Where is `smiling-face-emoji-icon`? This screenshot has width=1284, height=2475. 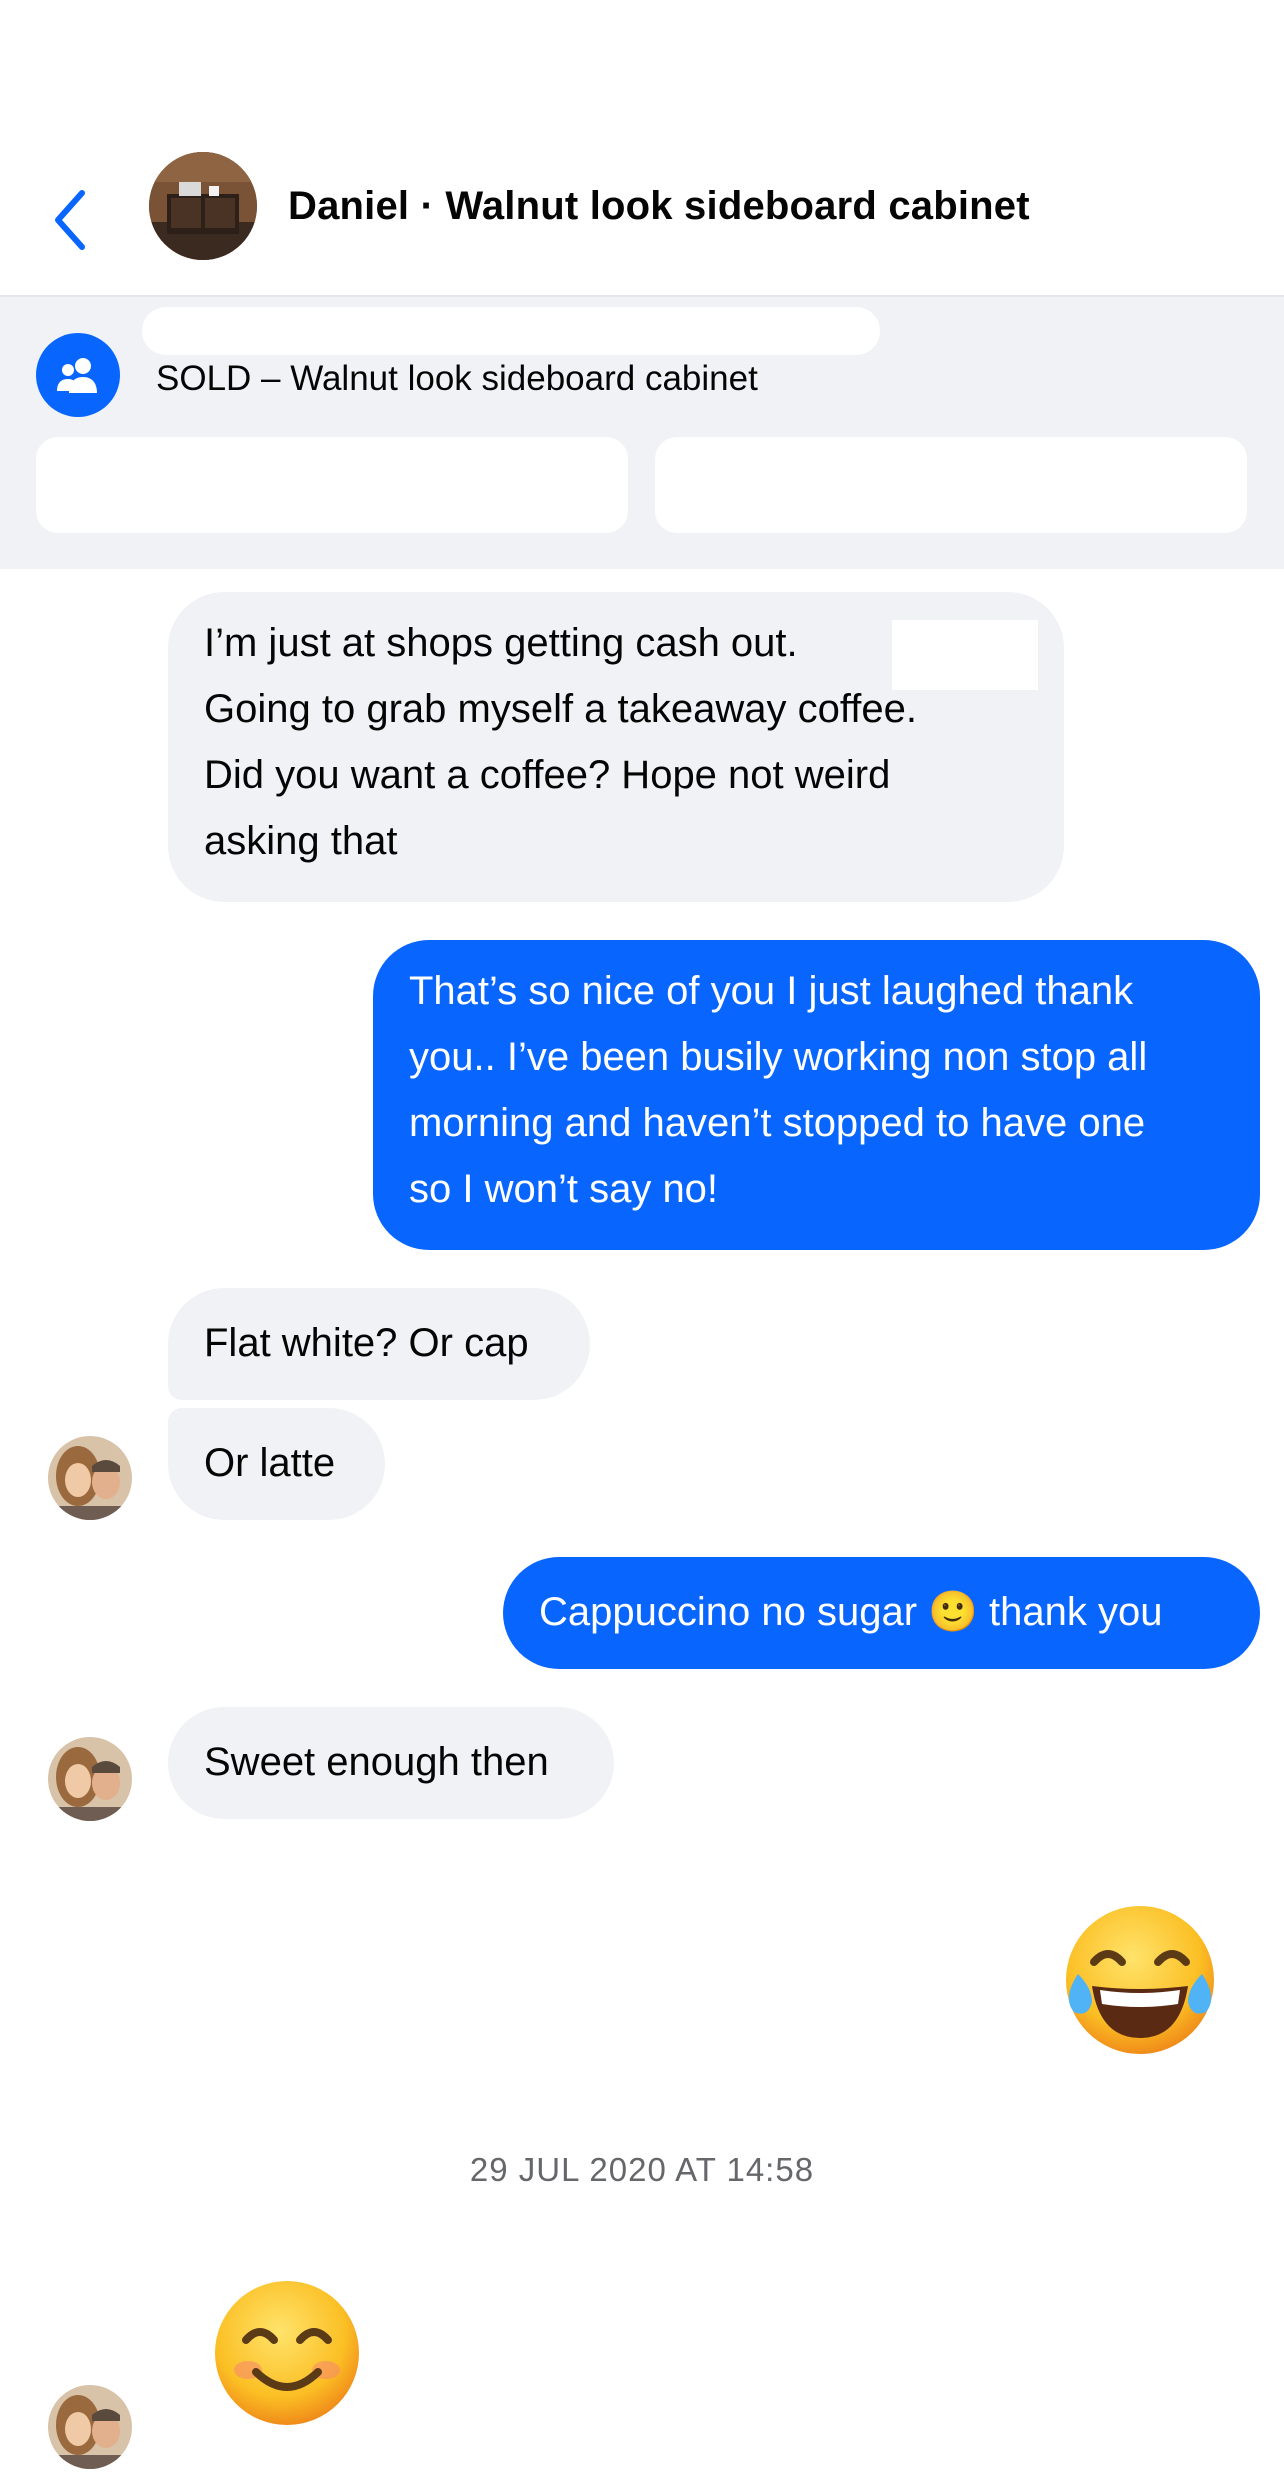
smiling-face-emoji-icon is located at coordinates (287, 2353).